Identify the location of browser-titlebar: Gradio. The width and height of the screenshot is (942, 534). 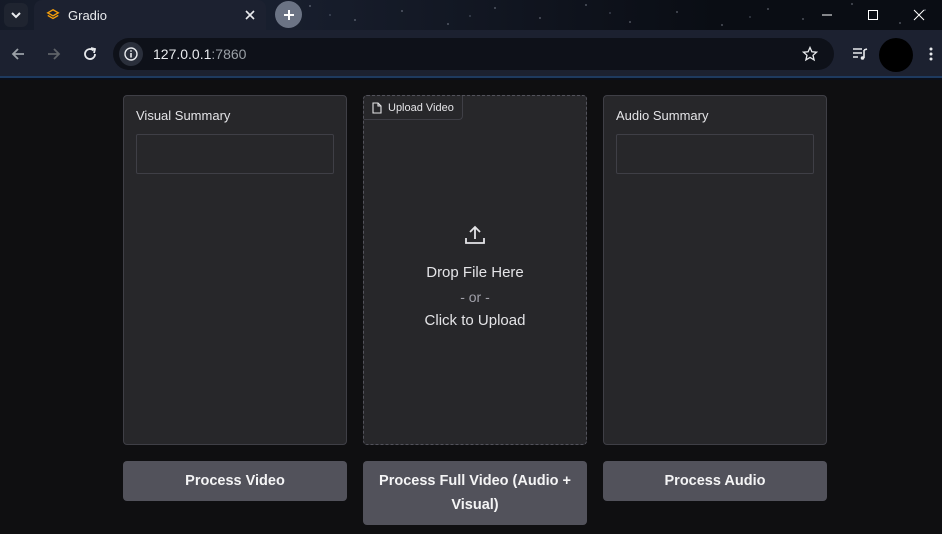
(471, 15).